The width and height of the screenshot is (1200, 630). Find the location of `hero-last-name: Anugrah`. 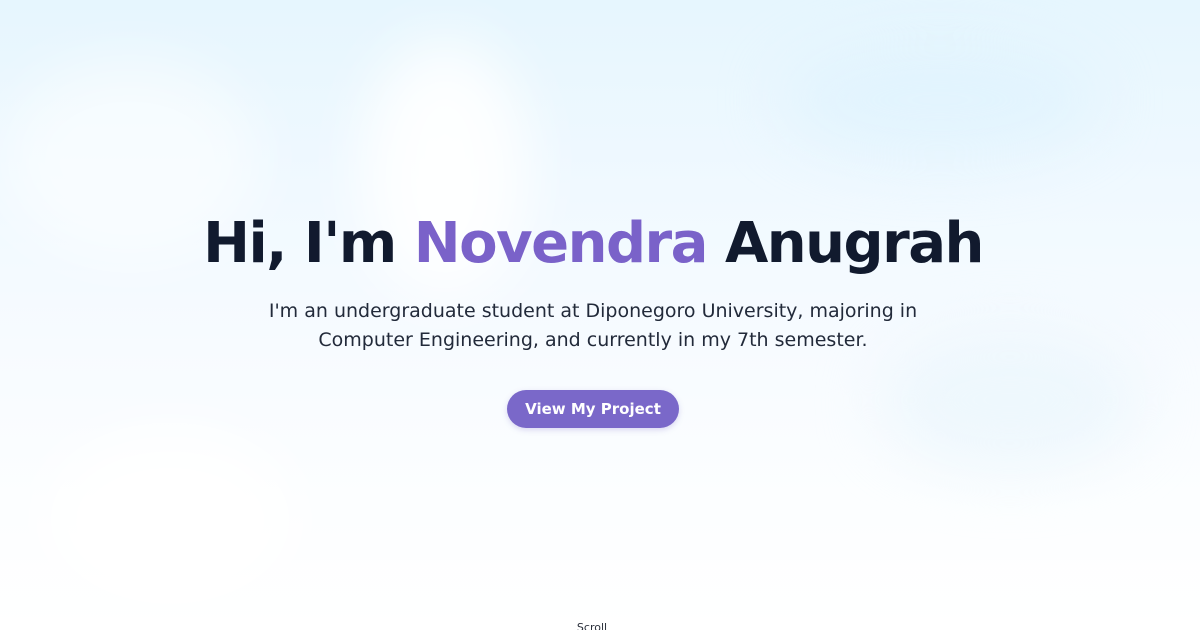

hero-last-name: Anugrah is located at coordinates (854, 243).